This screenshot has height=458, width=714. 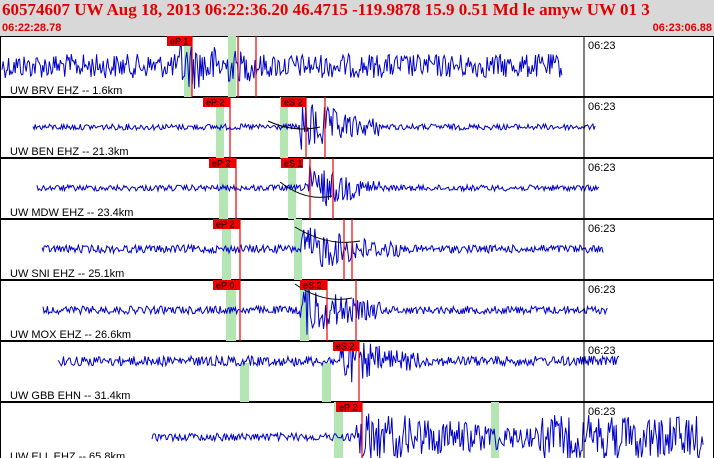 I want to click on station-label: UW BRV EHZ -- 1.6km, so click(x=66, y=91).